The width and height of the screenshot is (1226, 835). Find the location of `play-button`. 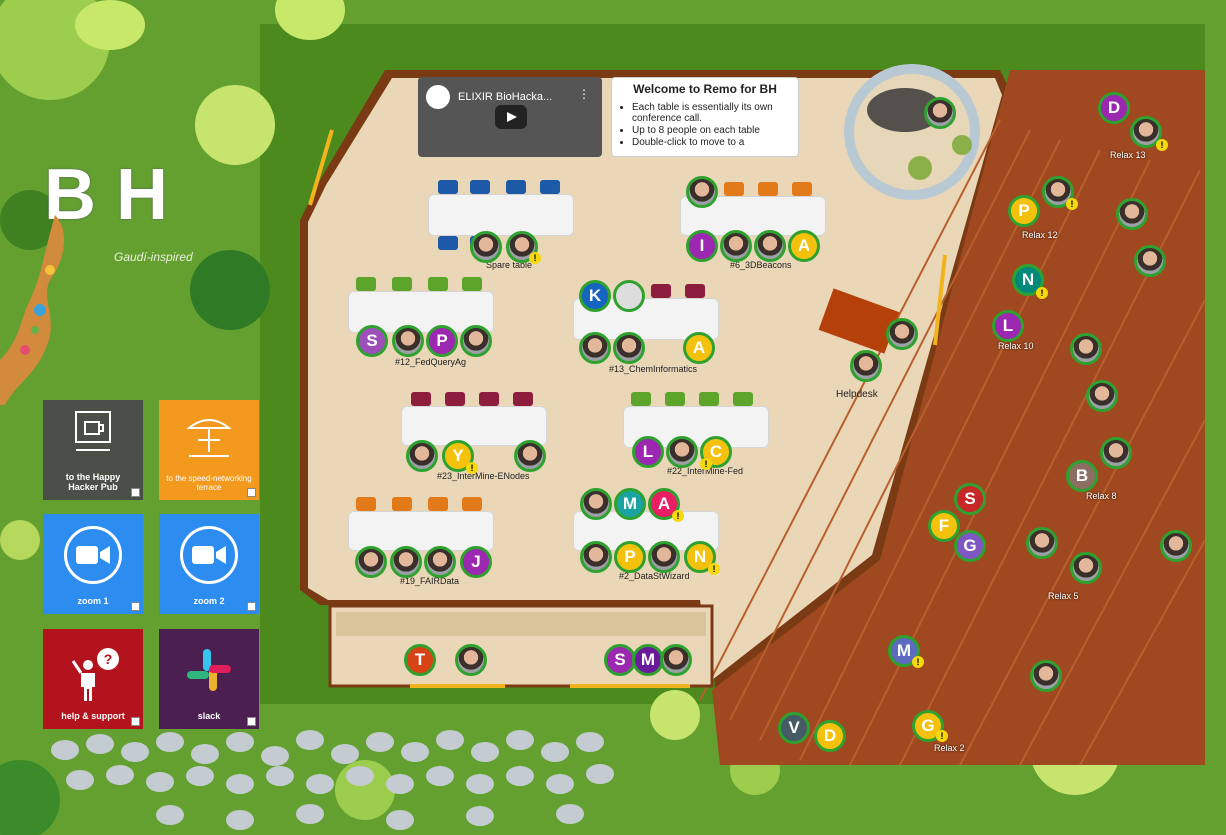

play-button is located at coordinates (511, 117).